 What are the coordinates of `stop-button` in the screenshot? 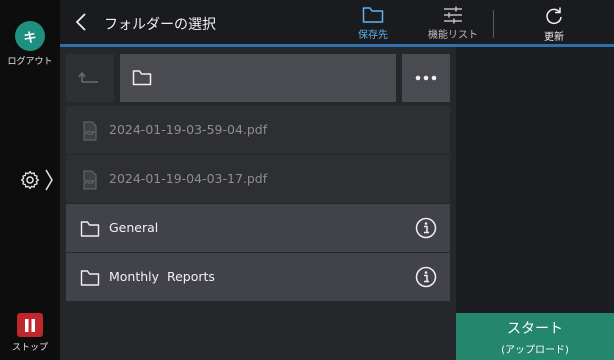 It's located at (30, 325).